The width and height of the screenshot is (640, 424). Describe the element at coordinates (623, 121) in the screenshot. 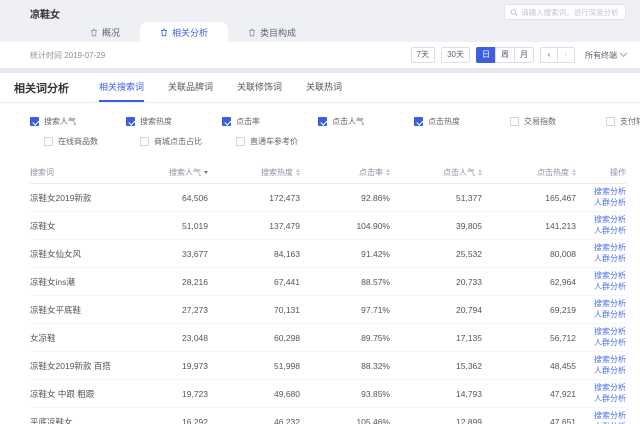

I see `filter-checkbox-item: 支付转化率` at that location.